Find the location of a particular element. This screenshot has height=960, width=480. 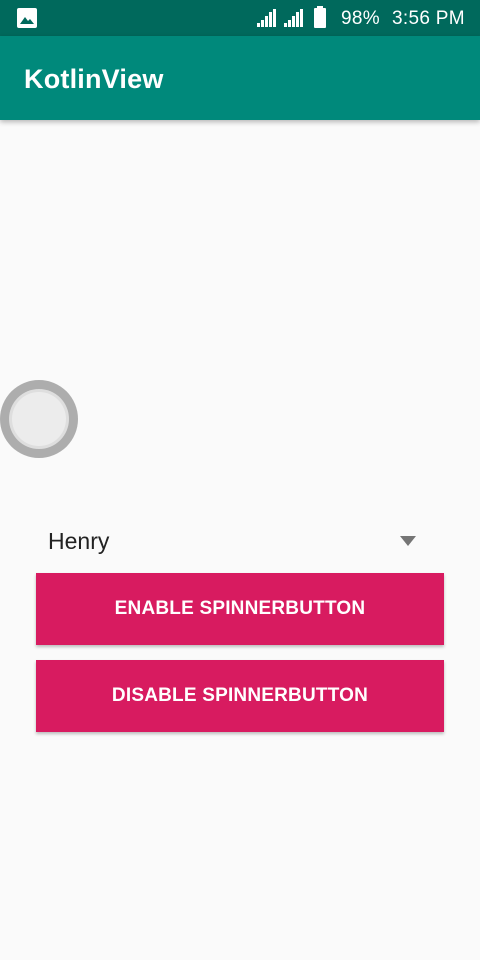

battery-icon is located at coordinates (320, 17).